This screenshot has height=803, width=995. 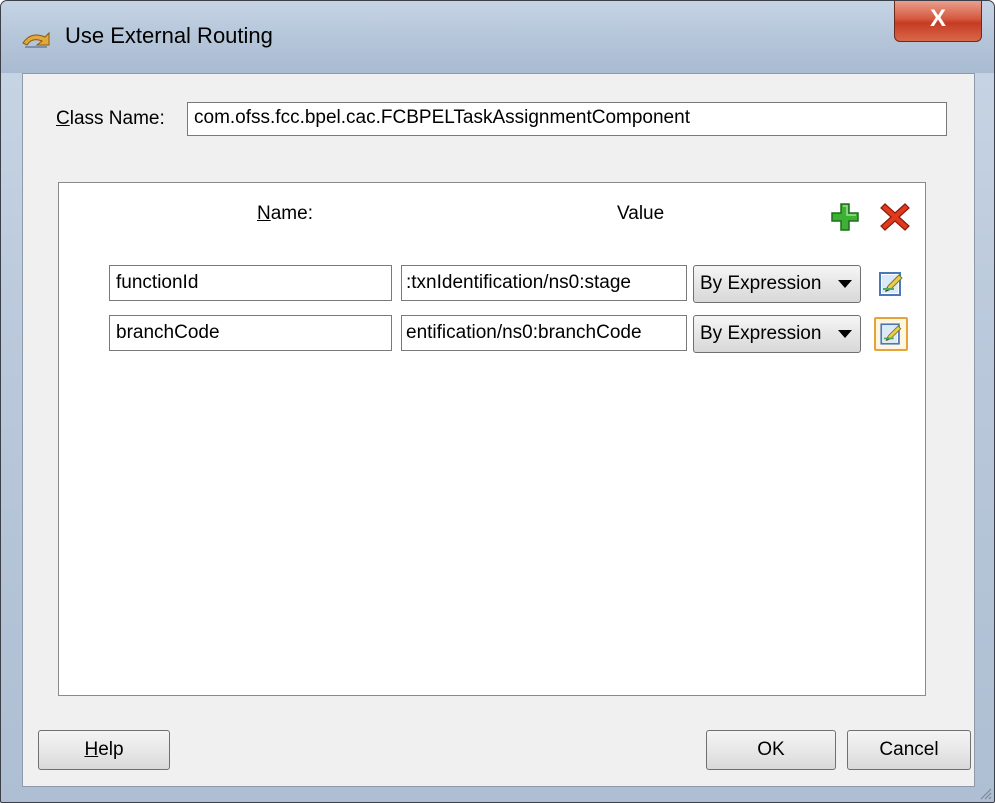 What do you see at coordinates (641, 213) in the screenshot?
I see `column-header-value: Value` at bounding box center [641, 213].